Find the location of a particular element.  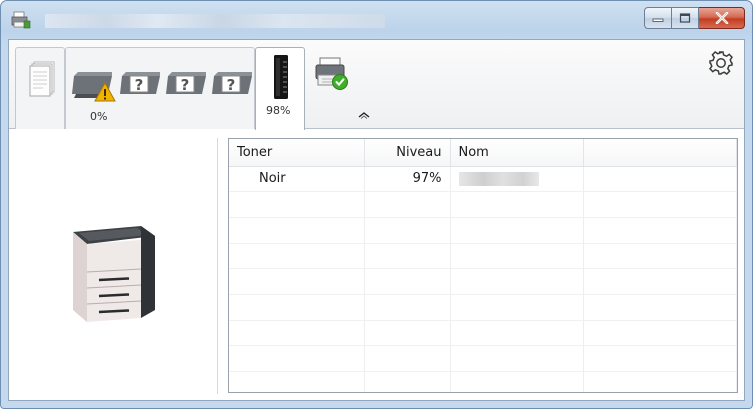

gear-icon is located at coordinates (721, 63).